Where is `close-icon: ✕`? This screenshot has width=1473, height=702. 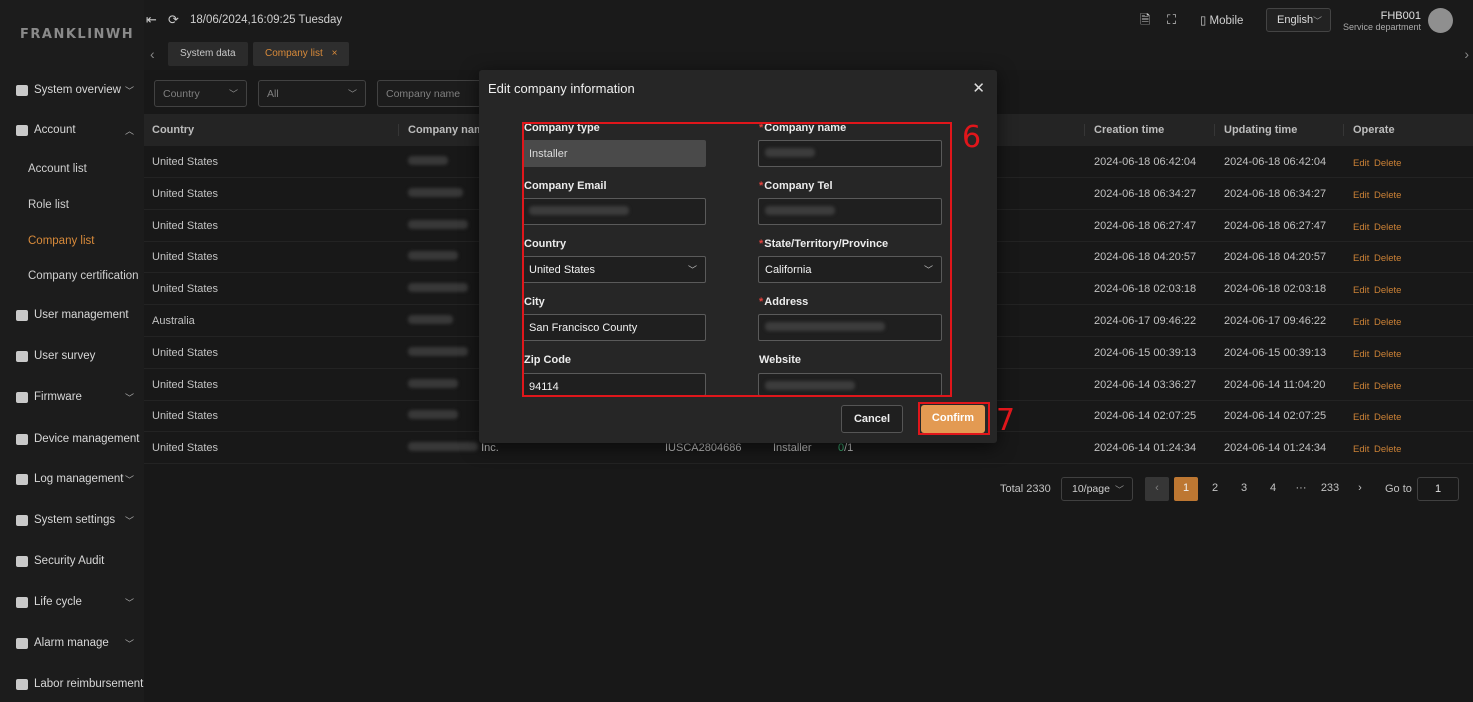 close-icon: ✕ is located at coordinates (978, 88).